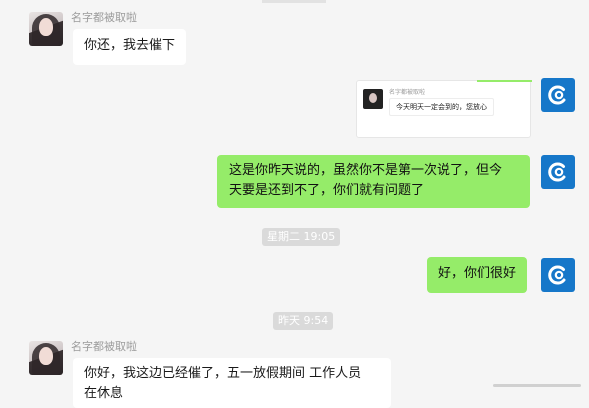  I want to click on message-line-1: 这是你昨天说的，虽然你不是第一次说了，但今, so click(366, 170).